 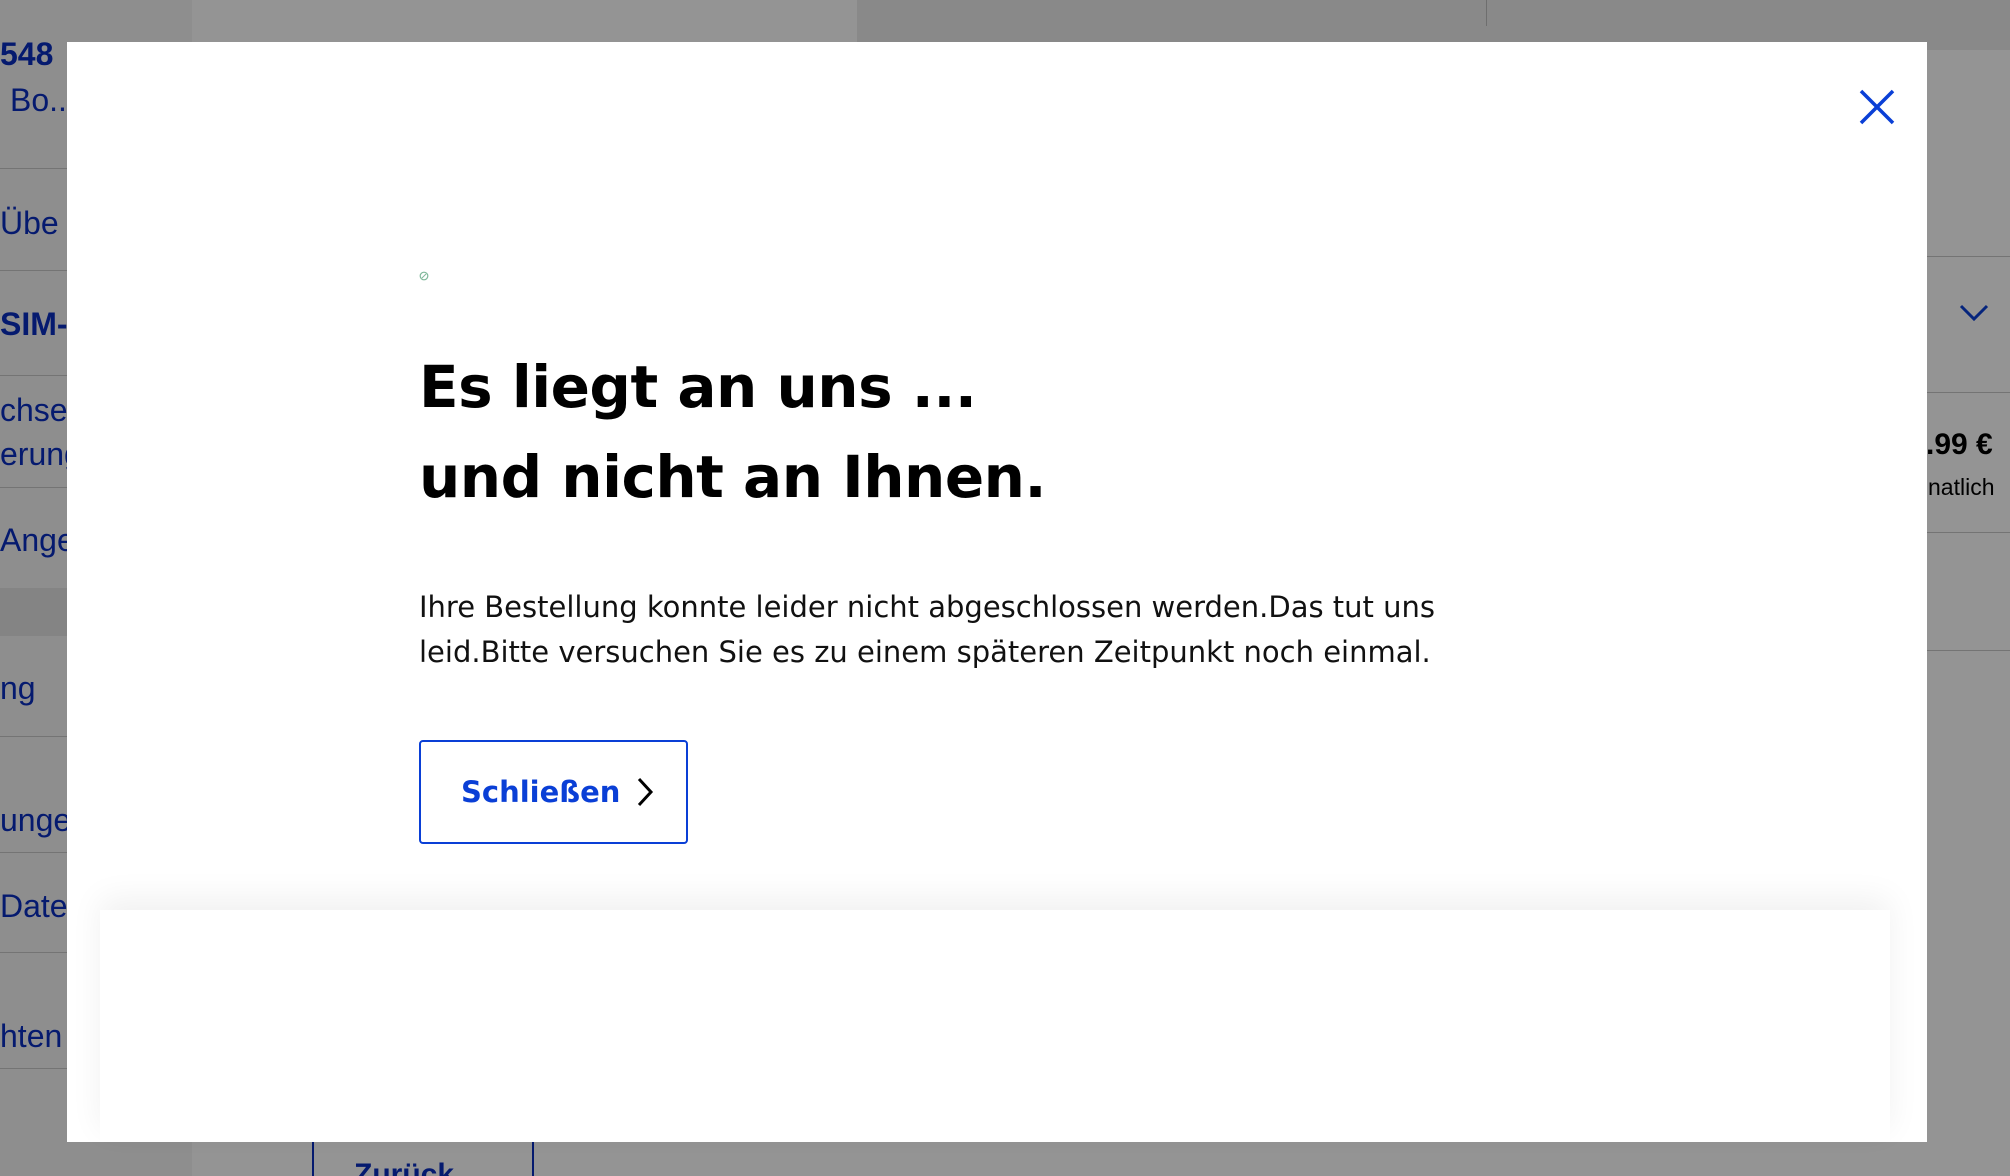 What do you see at coordinates (646, 792) in the screenshot?
I see `chevron-right-icon` at bounding box center [646, 792].